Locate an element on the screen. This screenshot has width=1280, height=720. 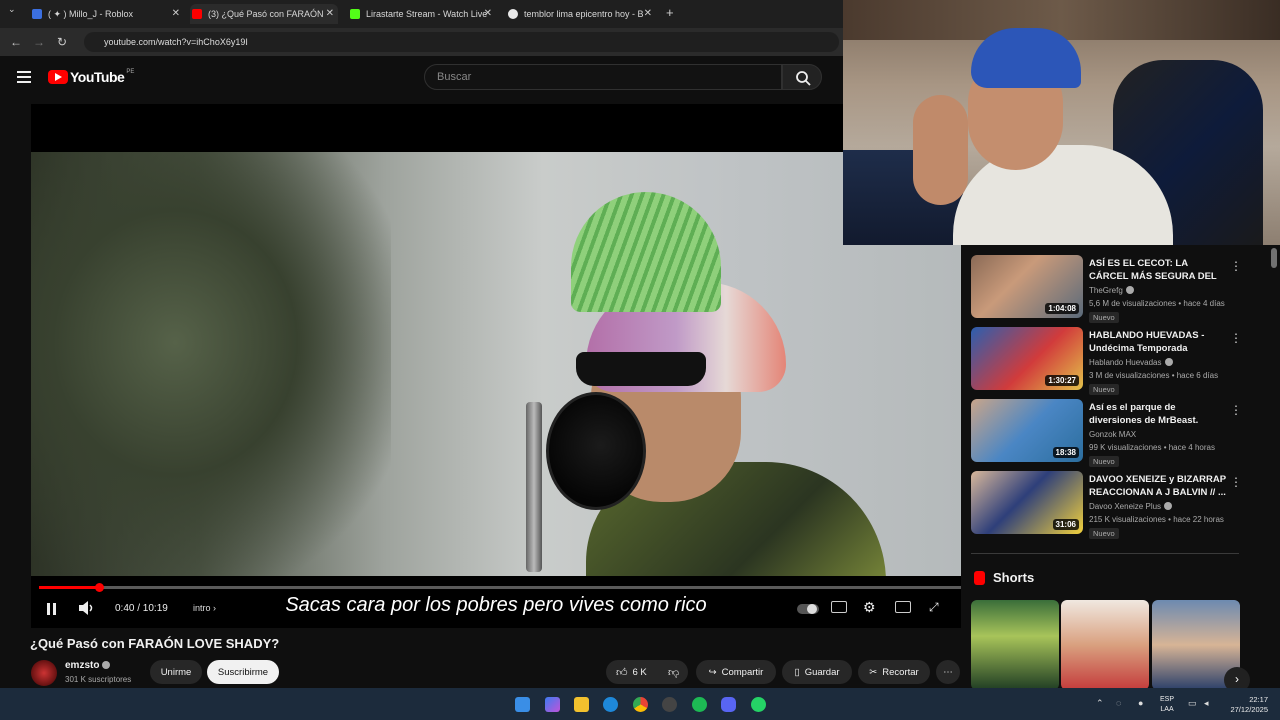
video-thumbnail: 1:04:08 is located at coordinates (1027, 286).